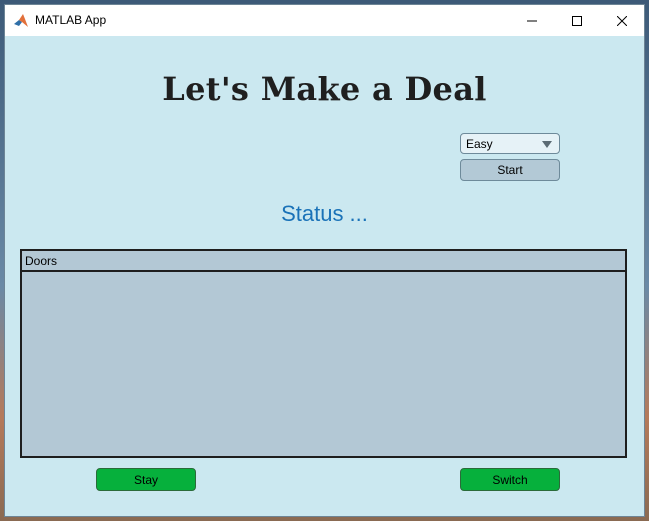 Image resolution: width=649 pixels, height=521 pixels. Describe the element at coordinates (510, 143) in the screenshot. I see `difficulty-dropdown: Easy` at that location.